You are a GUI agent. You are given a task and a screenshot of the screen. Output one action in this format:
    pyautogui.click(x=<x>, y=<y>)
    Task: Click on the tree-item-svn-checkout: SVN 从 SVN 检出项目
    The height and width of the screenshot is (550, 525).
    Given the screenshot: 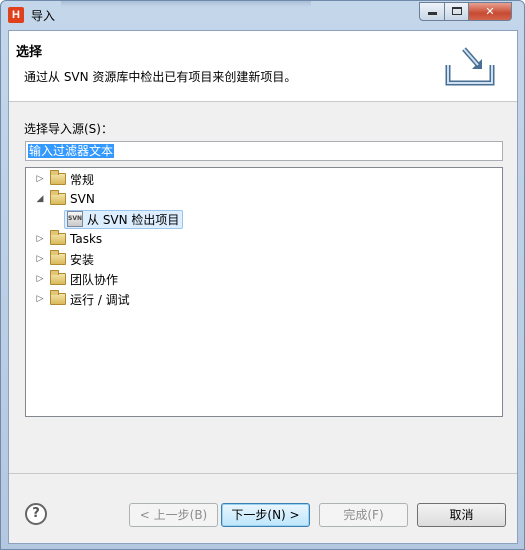 What is the action you would take?
    pyautogui.click(x=124, y=219)
    